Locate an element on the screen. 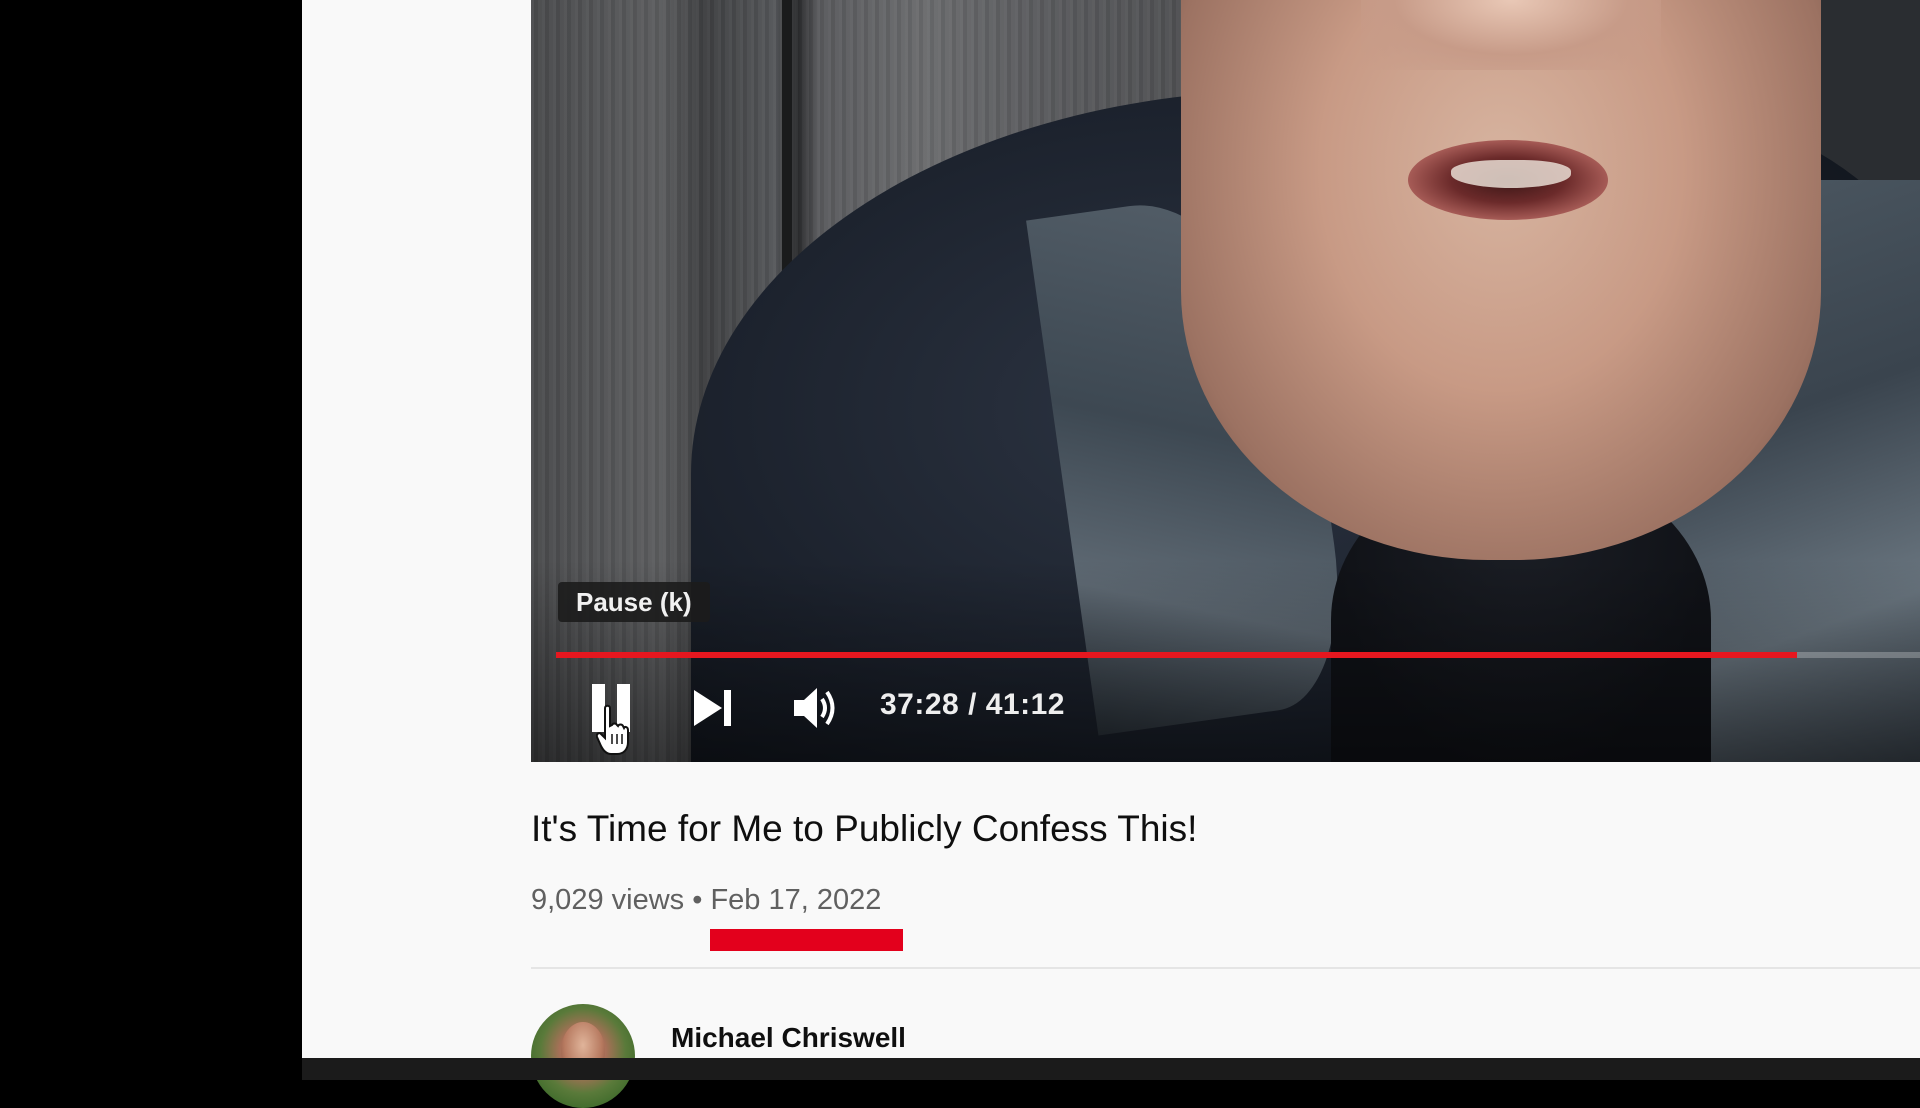  video-meta: 9,029 views • Feb 17, 2022 is located at coordinates (706, 900).